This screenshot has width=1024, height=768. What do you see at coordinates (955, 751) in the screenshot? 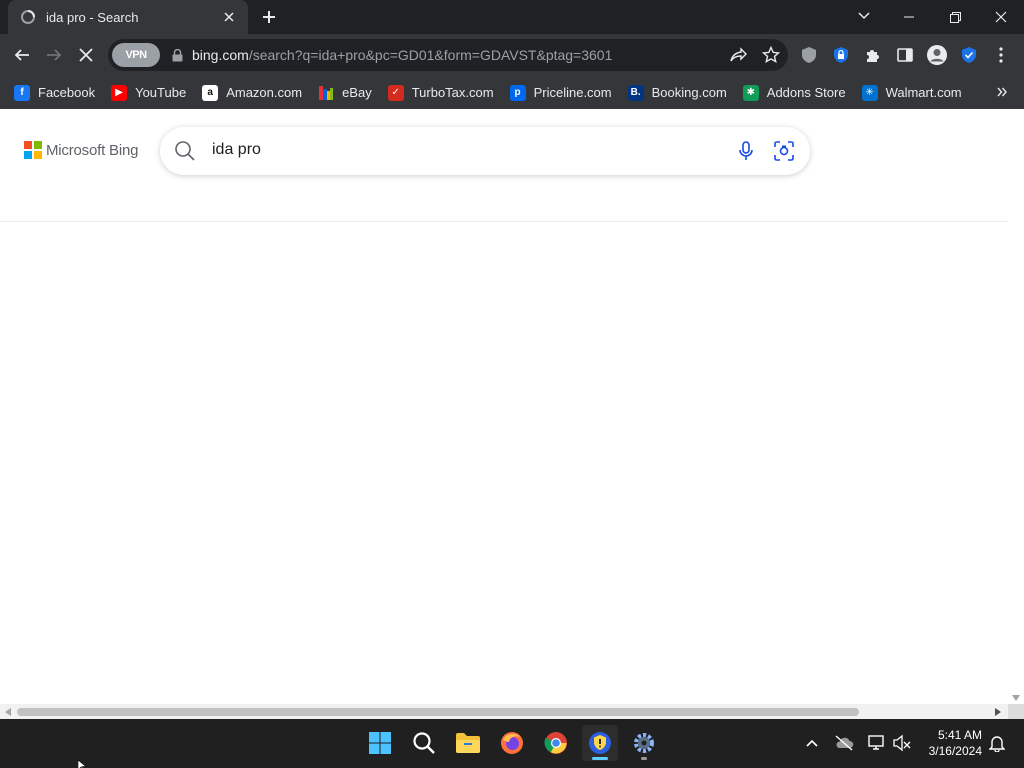
I see `clock-date: 3/16/2024` at bounding box center [955, 751].